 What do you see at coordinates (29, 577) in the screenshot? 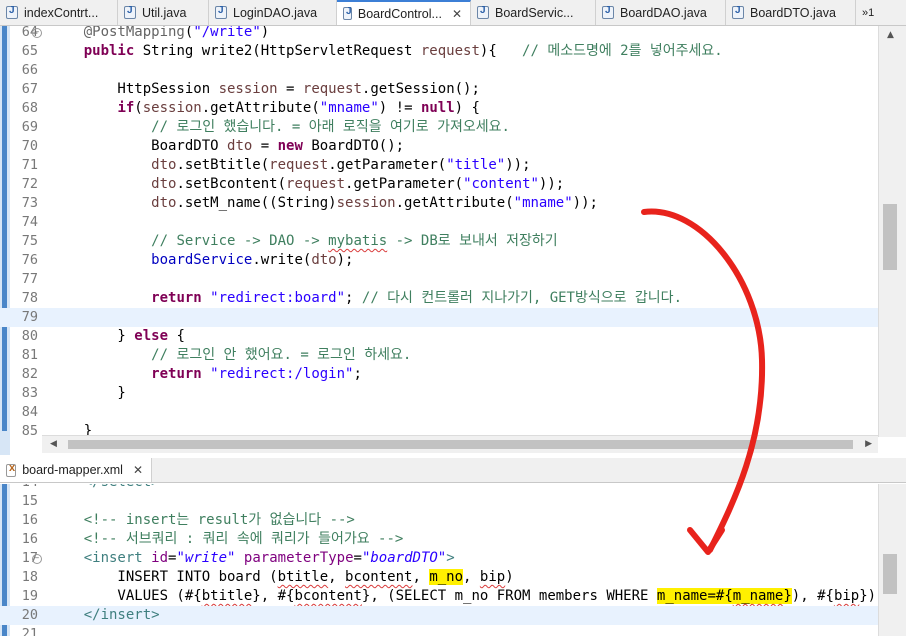
I see `line-number: 18` at bounding box center [29, 577].